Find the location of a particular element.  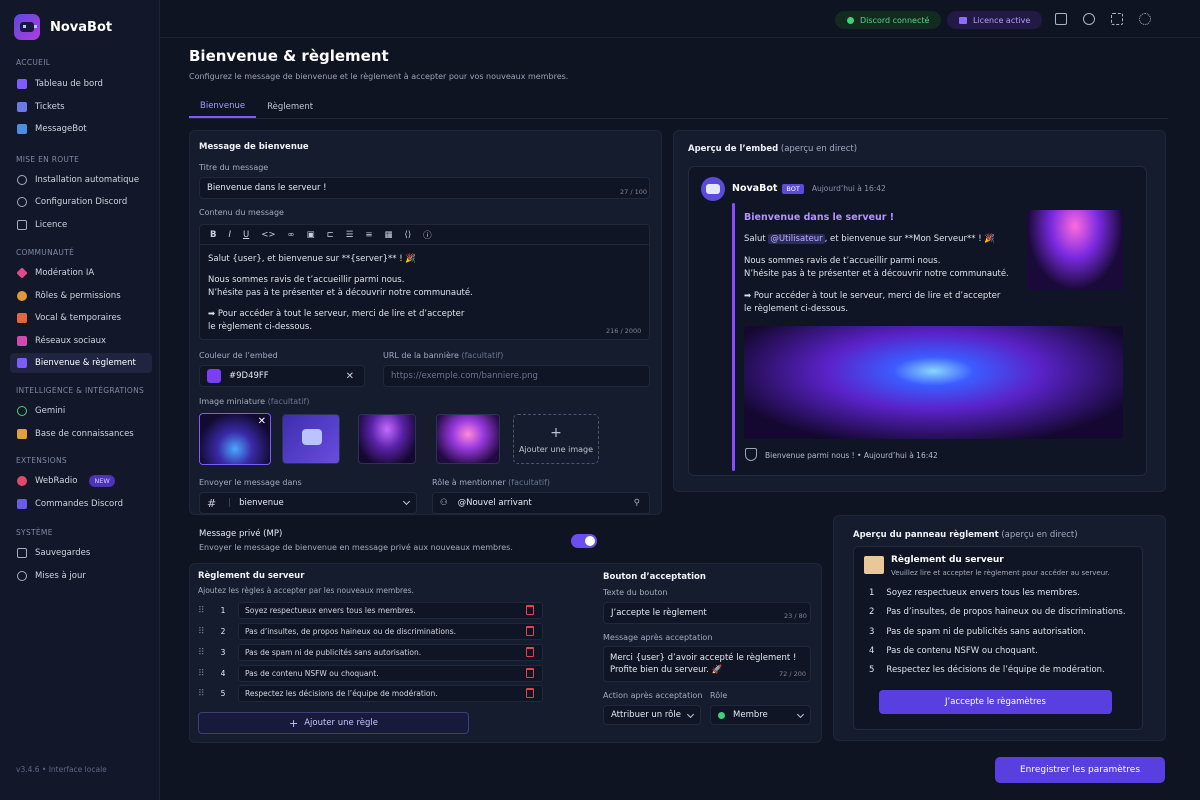

sidebar-item-commands: Commandes Discord is located at coordinates (81, 504).